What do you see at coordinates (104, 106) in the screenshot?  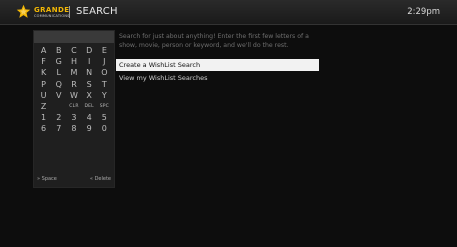 I see `key-spc: SPC` at bounding box center [104, 106].